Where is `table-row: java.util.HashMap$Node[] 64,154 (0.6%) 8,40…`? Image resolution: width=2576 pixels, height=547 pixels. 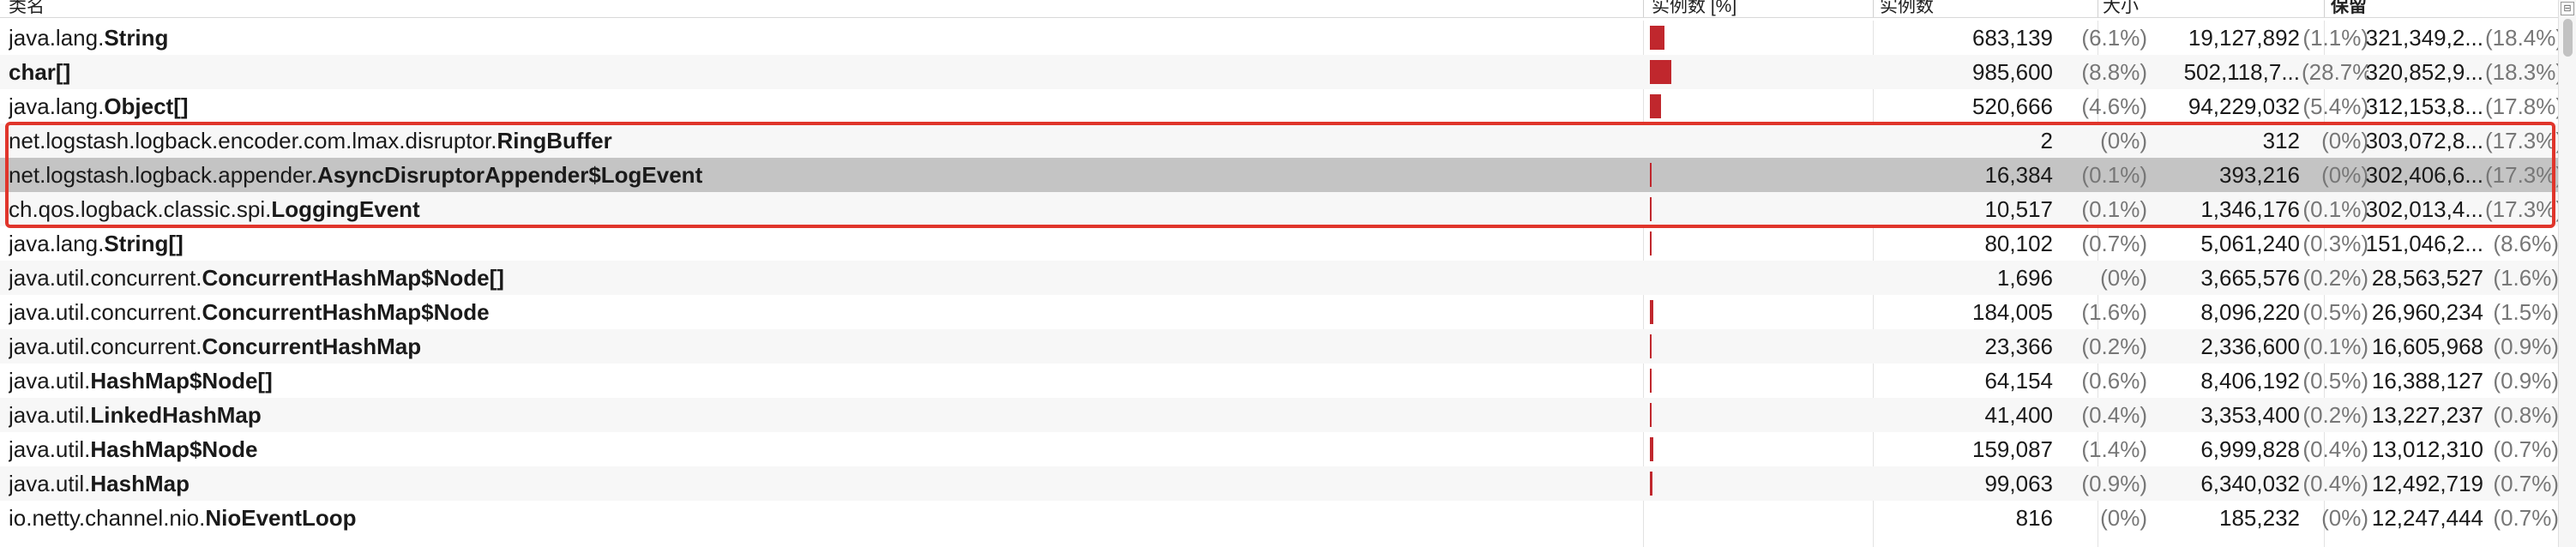
table-row: java.util.HashMap$Node[] 64,154 (0.6%) 8,40… is located at coordinates (1279, 381).